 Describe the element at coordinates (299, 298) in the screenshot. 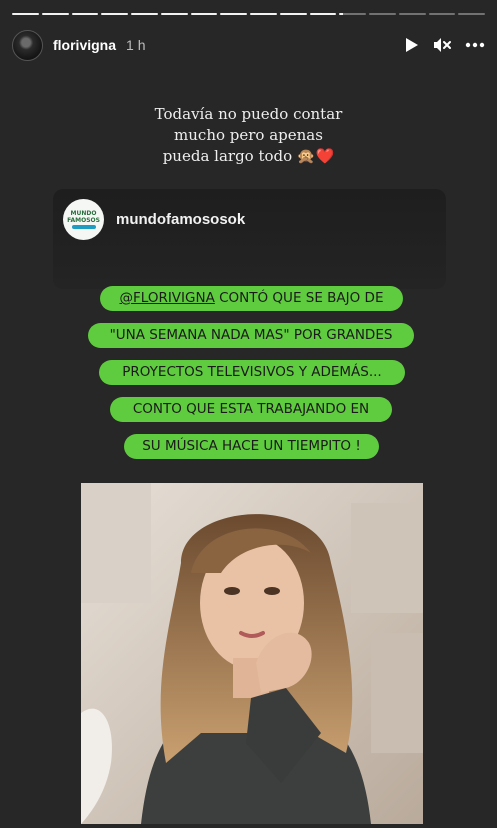

I see `post-text-fragment: CONTÓ QUE SE BAJO DE` at that location.